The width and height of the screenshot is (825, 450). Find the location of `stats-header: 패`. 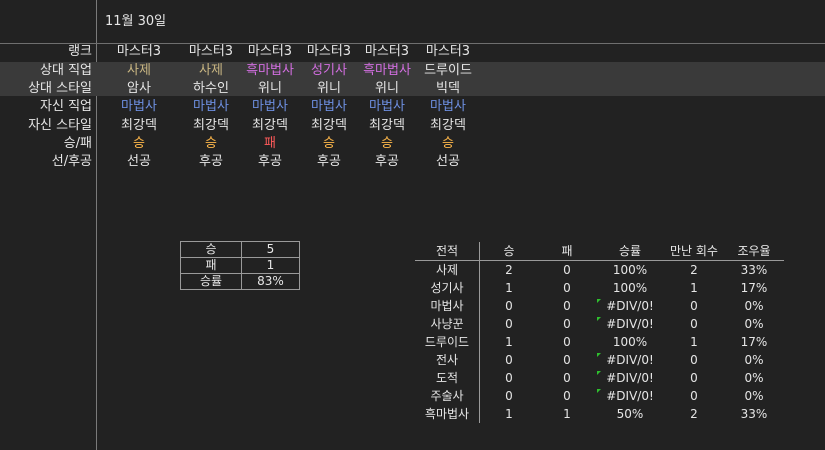

stats-header: 패 is located at coordinates (567, 251).